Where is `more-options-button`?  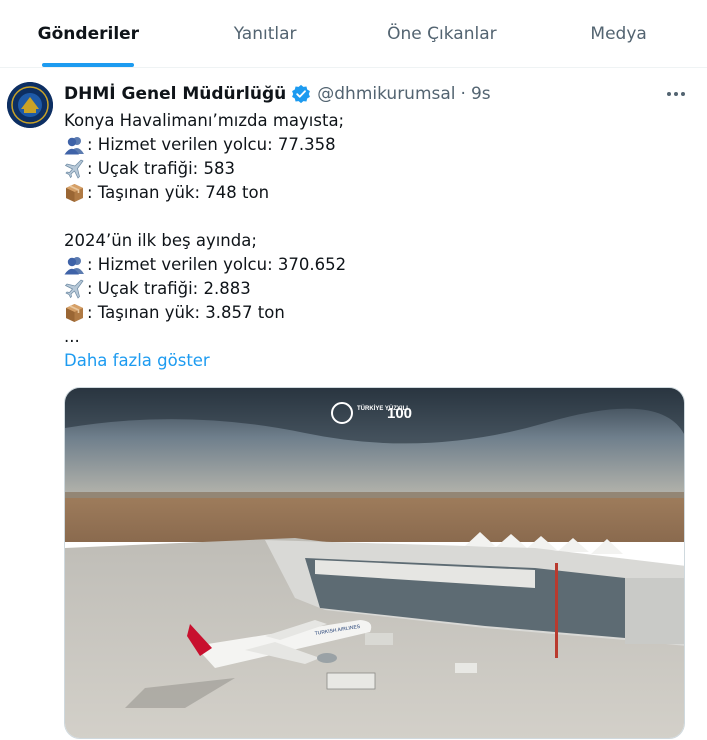
more-options-button is located at coordinates (676, 94).